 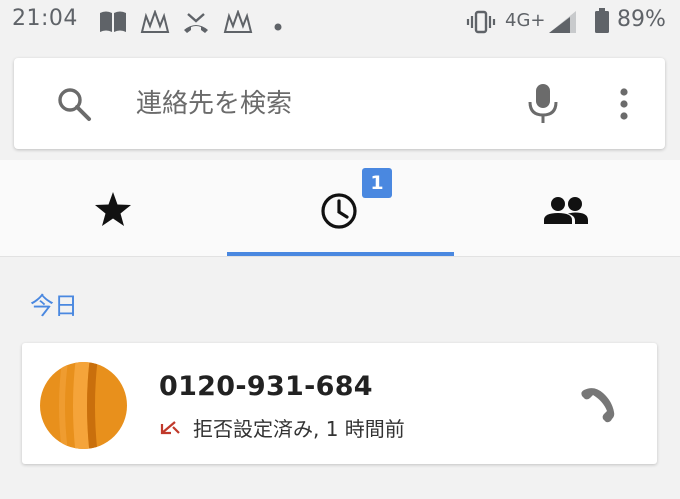 What do you see at coordinates (624, 106) in the screenshot?
I see `more-options-icon` at bounding box center [624, 106].